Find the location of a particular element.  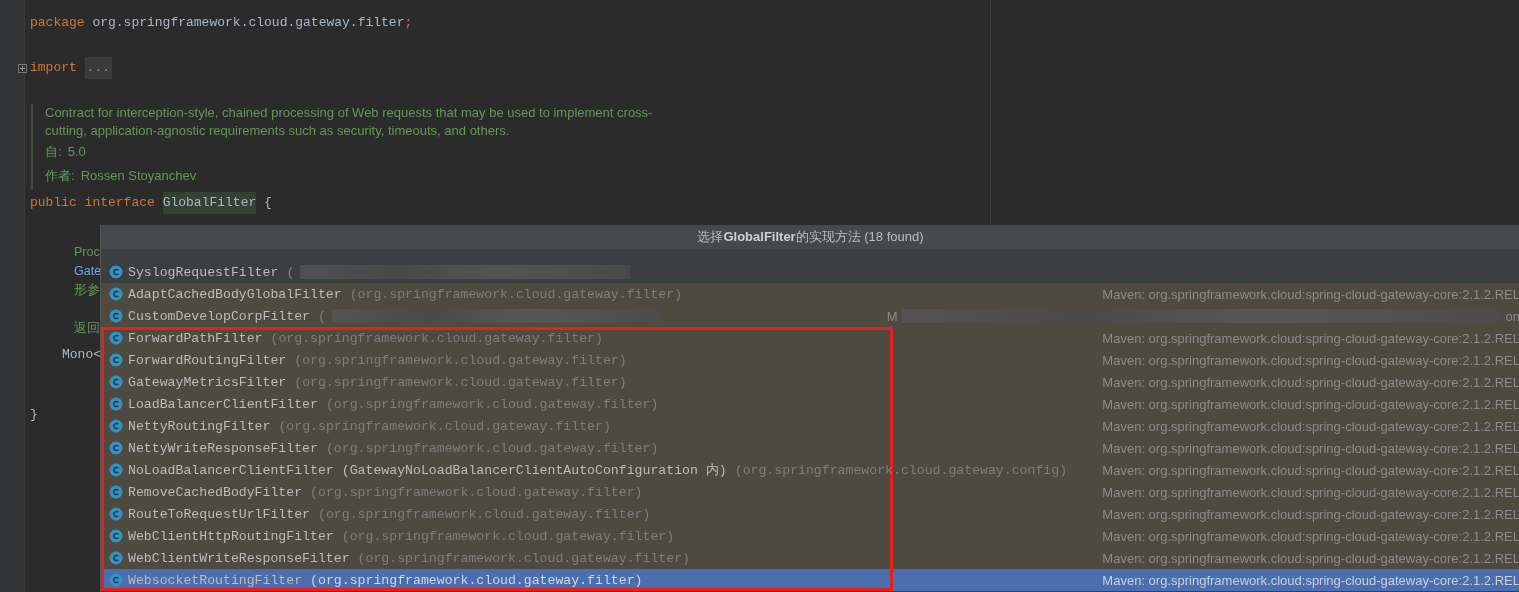

brace: { is located at coordinates (268, 203).